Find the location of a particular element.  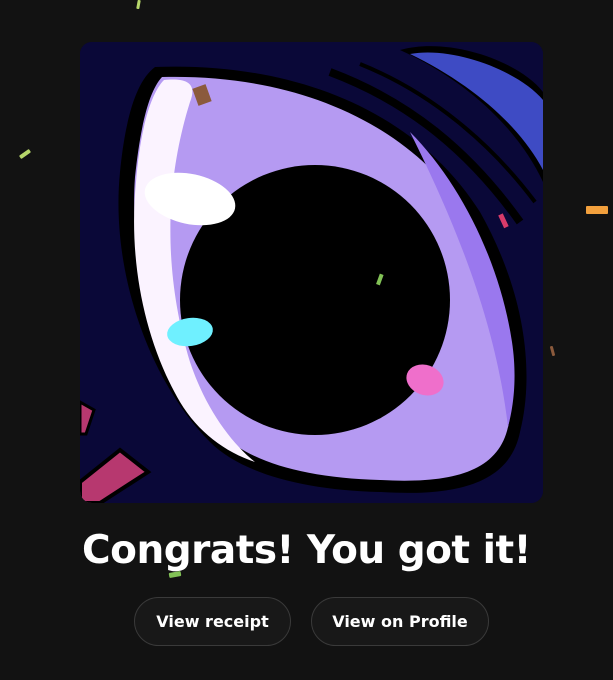

view-on-profile-button: View on Profile is located at coordinates (400, 621).